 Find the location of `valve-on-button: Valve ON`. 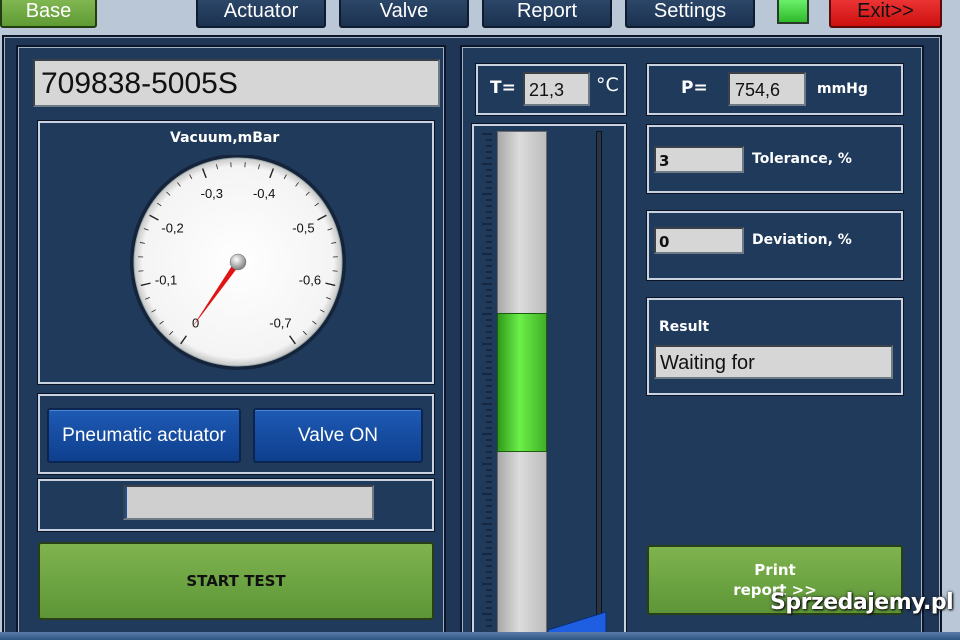

valve-on-button: Valve ON is located at coordinates (338, 435).